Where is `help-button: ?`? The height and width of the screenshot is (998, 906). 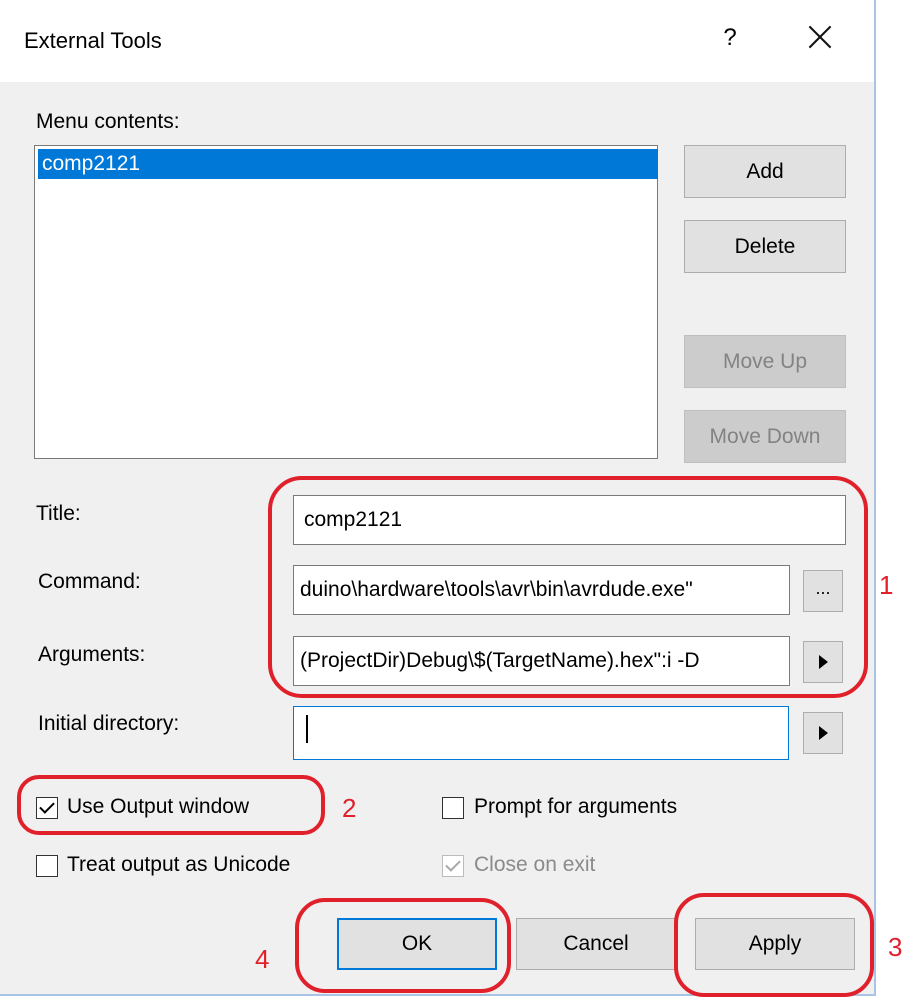 help-button: ? is located at coordinates (730, 38).